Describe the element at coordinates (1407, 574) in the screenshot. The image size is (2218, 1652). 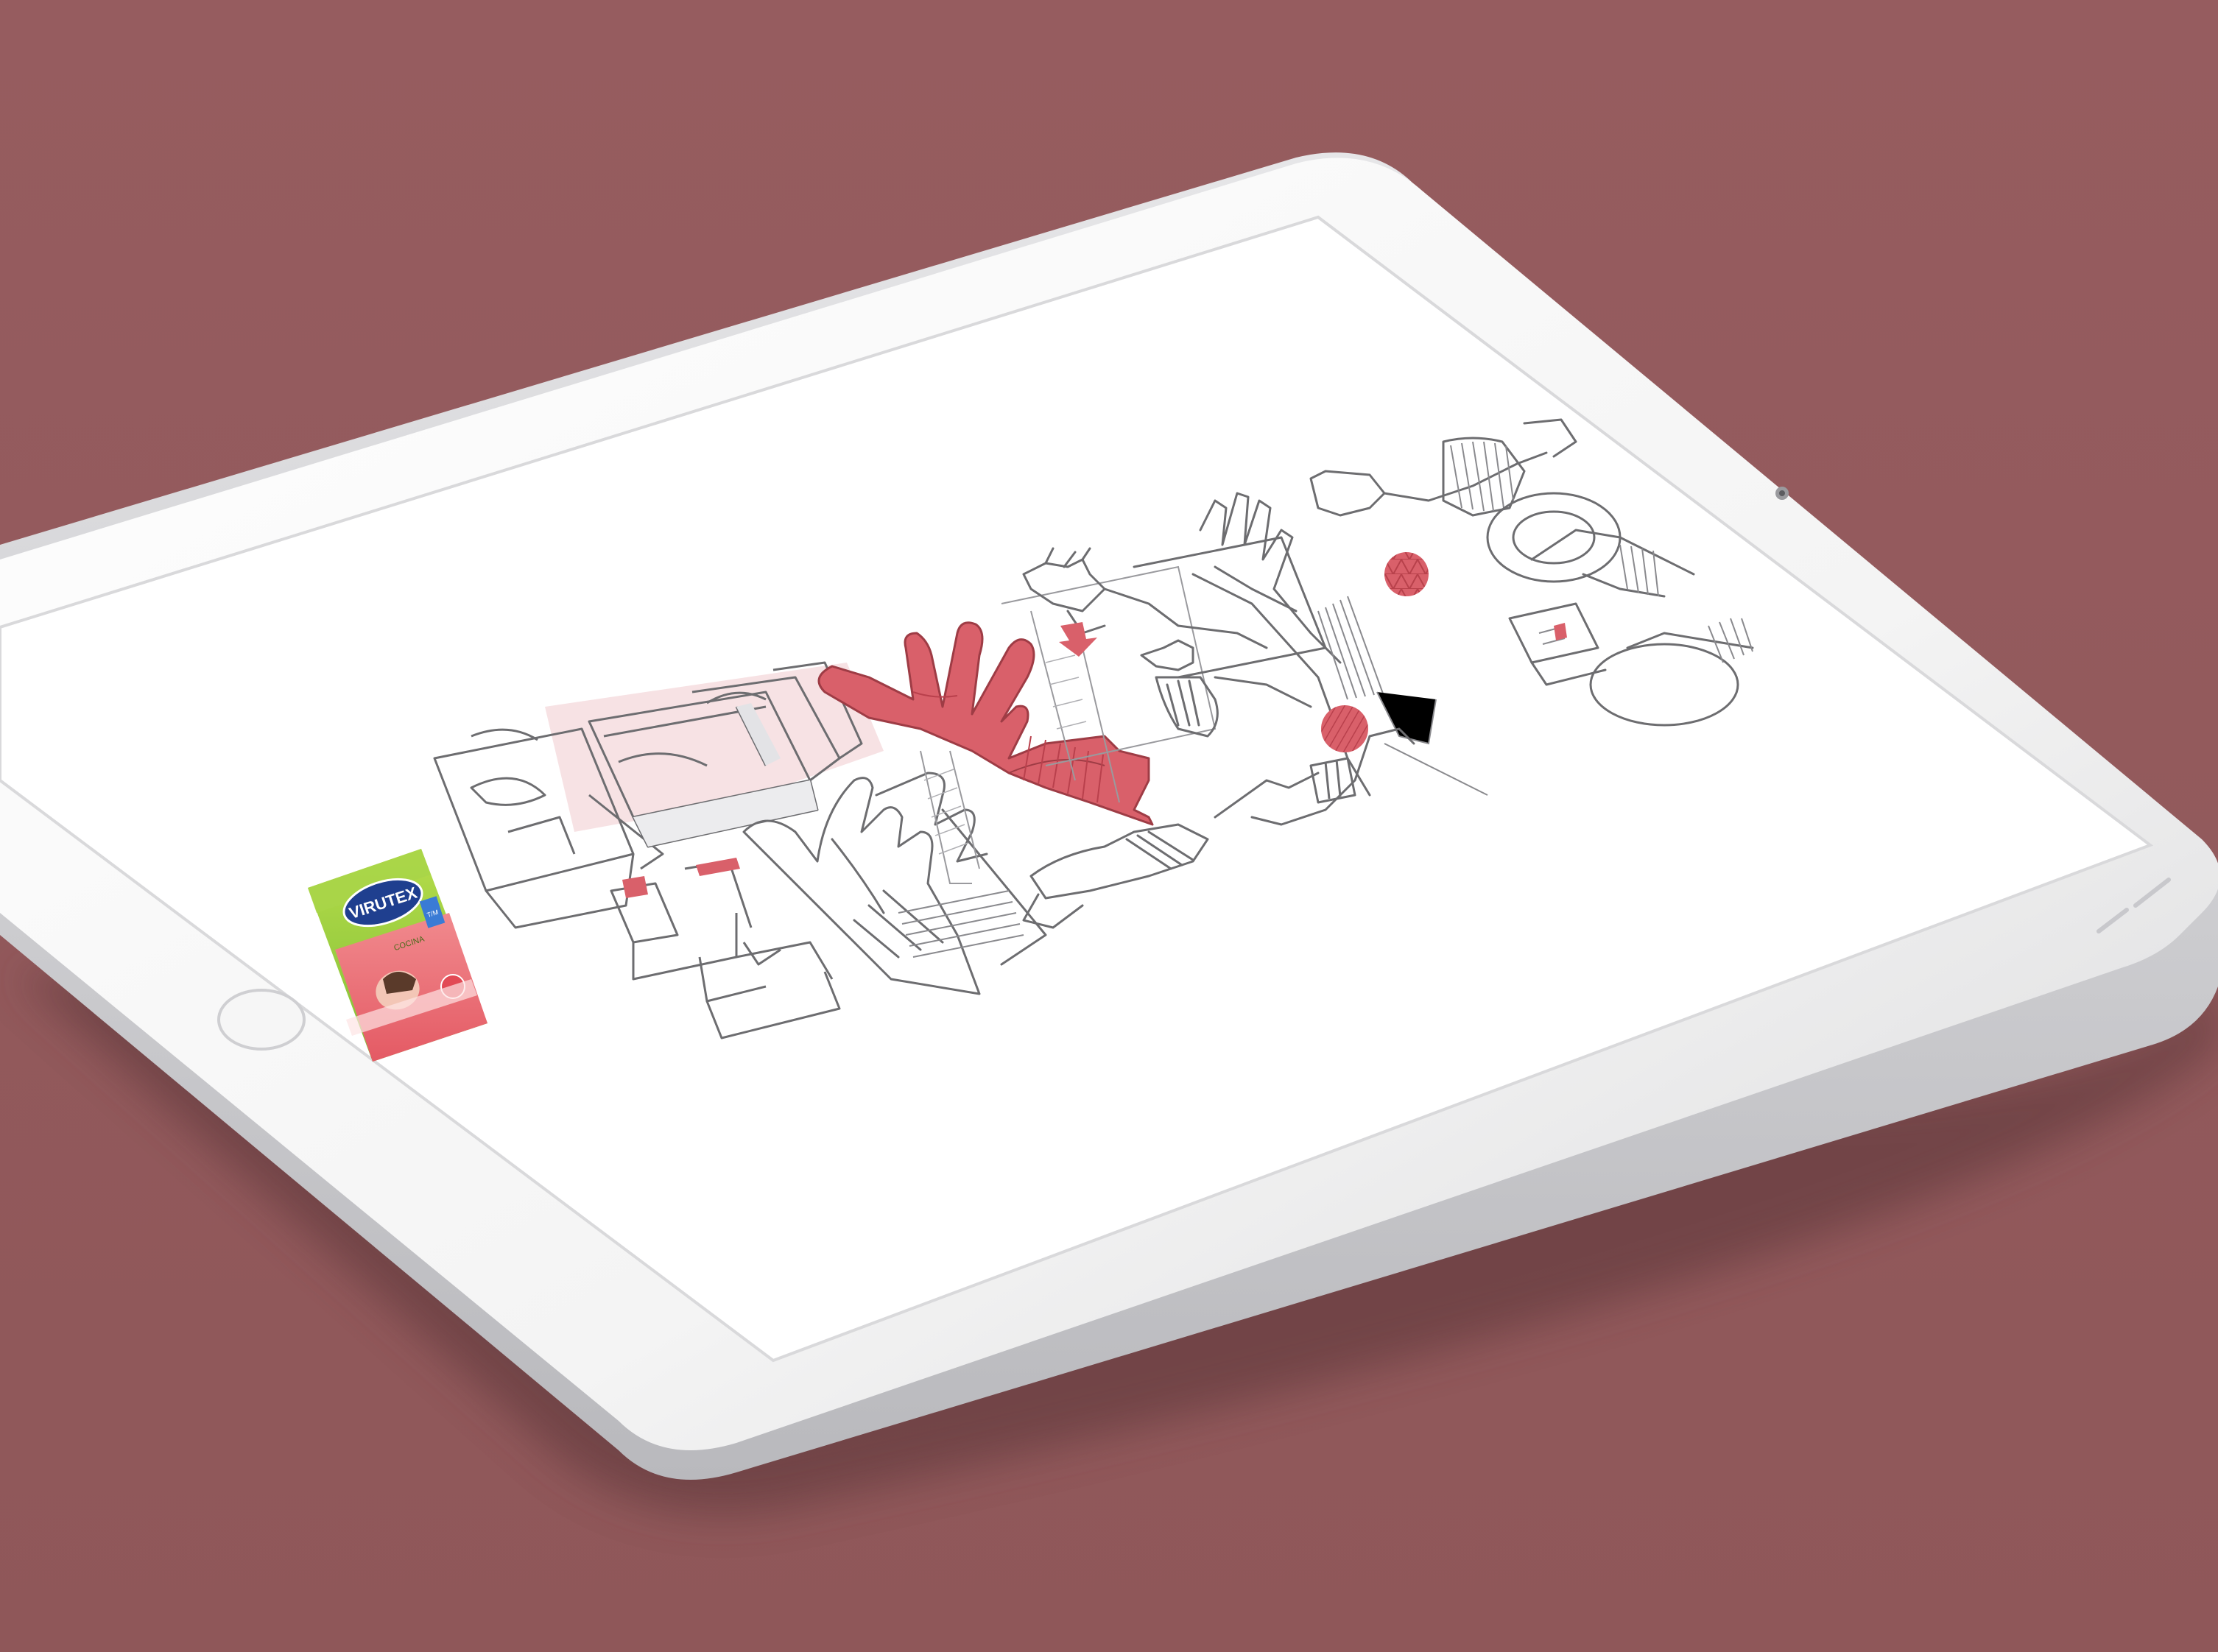
I see `textured-dot-icon` at that location.